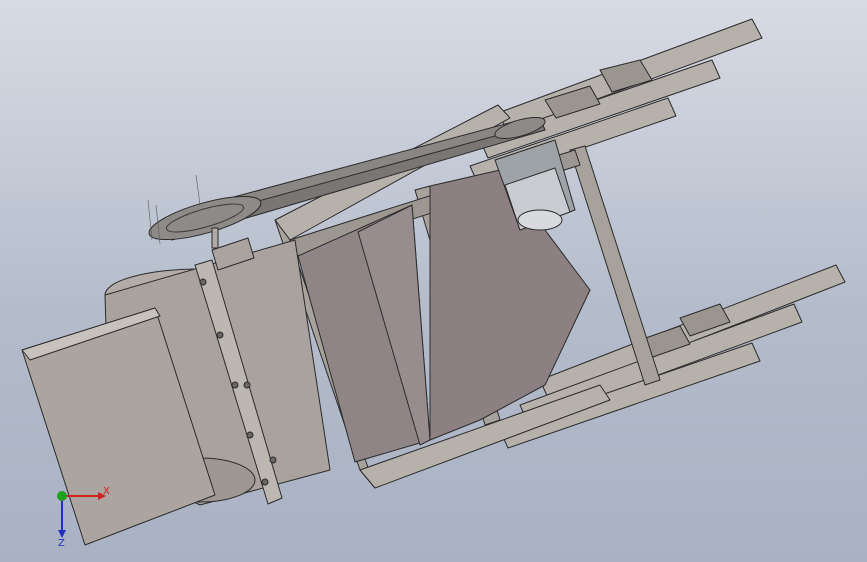 Image resolution: width=867 pixels, height=562 pixels. Describe the element at coordinates (62, 534) in the screenshot. I see `z-axis-arrow` at that location.